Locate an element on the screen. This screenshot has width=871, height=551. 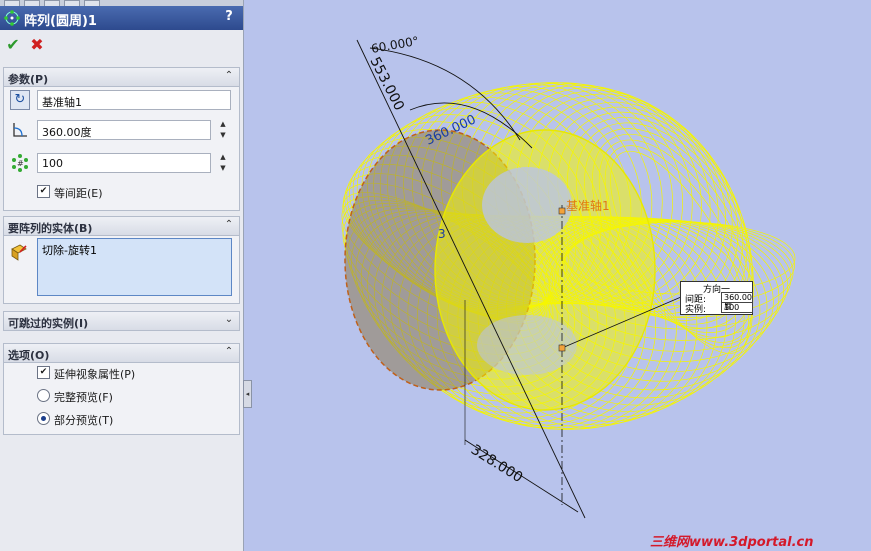
panel-titlebar: 阵列(圆周)1 ? is located at coordinates (121, 18).